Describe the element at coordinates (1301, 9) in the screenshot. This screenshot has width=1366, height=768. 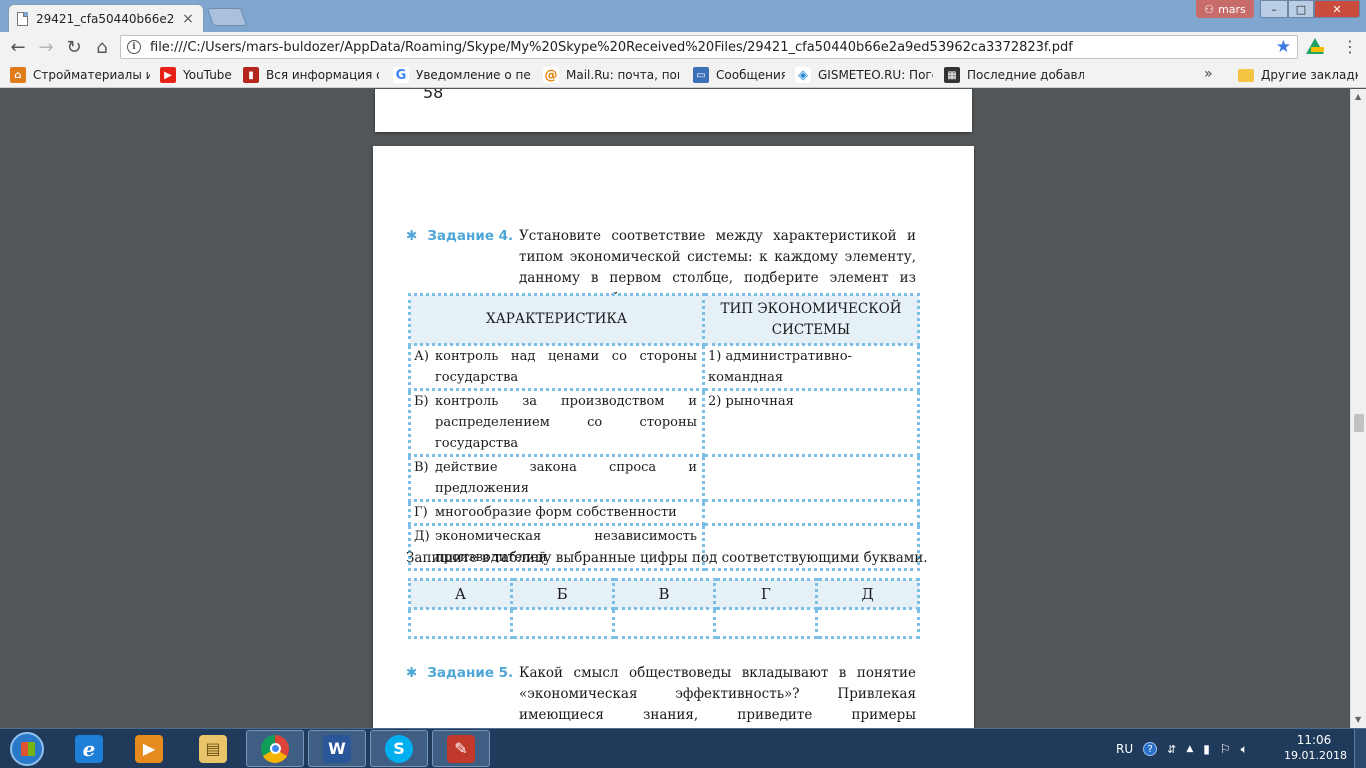
I see `maximize-button: □` at that location.